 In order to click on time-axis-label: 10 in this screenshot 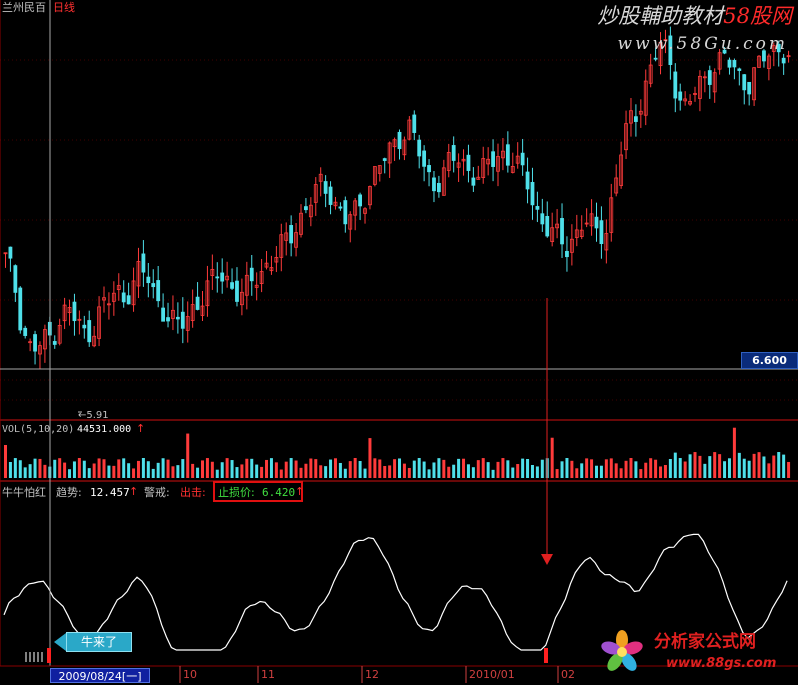, I will do `click(190, 674)`.